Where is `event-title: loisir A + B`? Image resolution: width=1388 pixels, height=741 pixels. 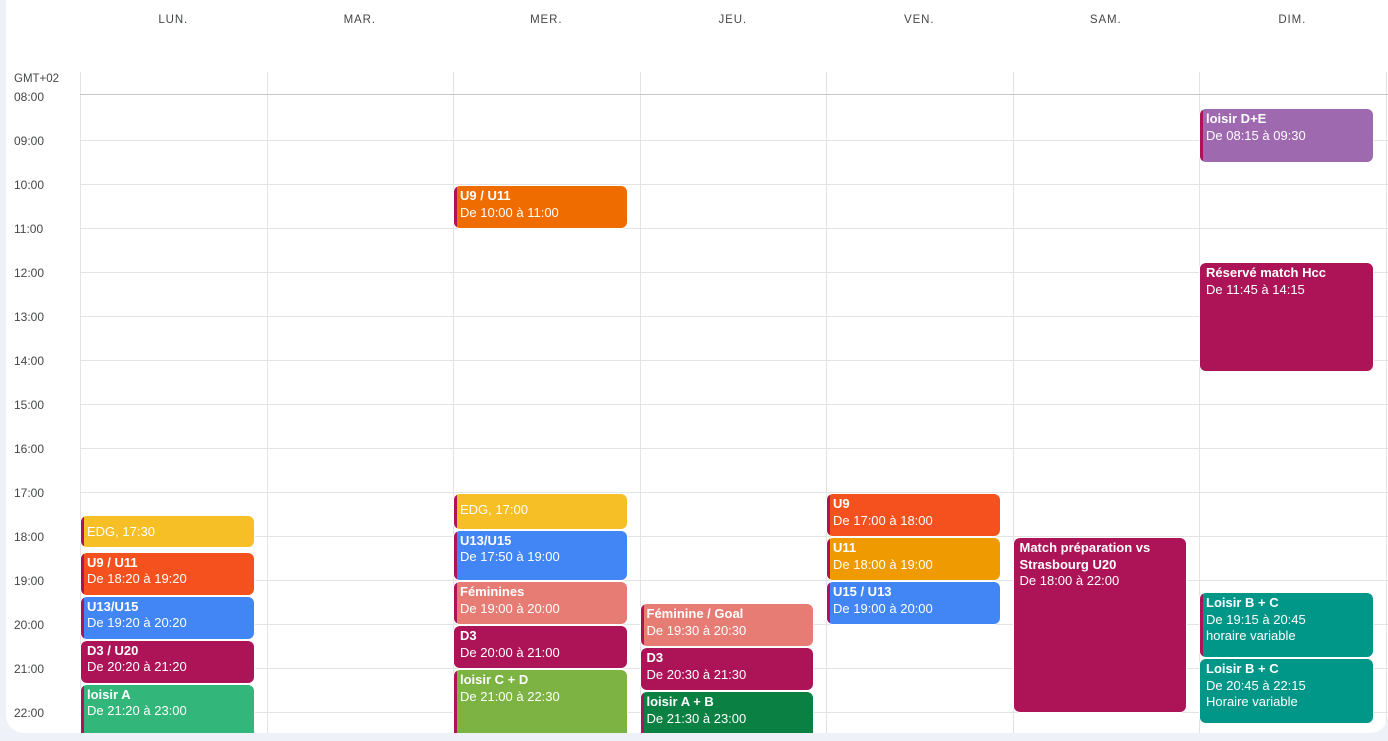
event-title: loisir A + B is located at coordinates (680, 701).